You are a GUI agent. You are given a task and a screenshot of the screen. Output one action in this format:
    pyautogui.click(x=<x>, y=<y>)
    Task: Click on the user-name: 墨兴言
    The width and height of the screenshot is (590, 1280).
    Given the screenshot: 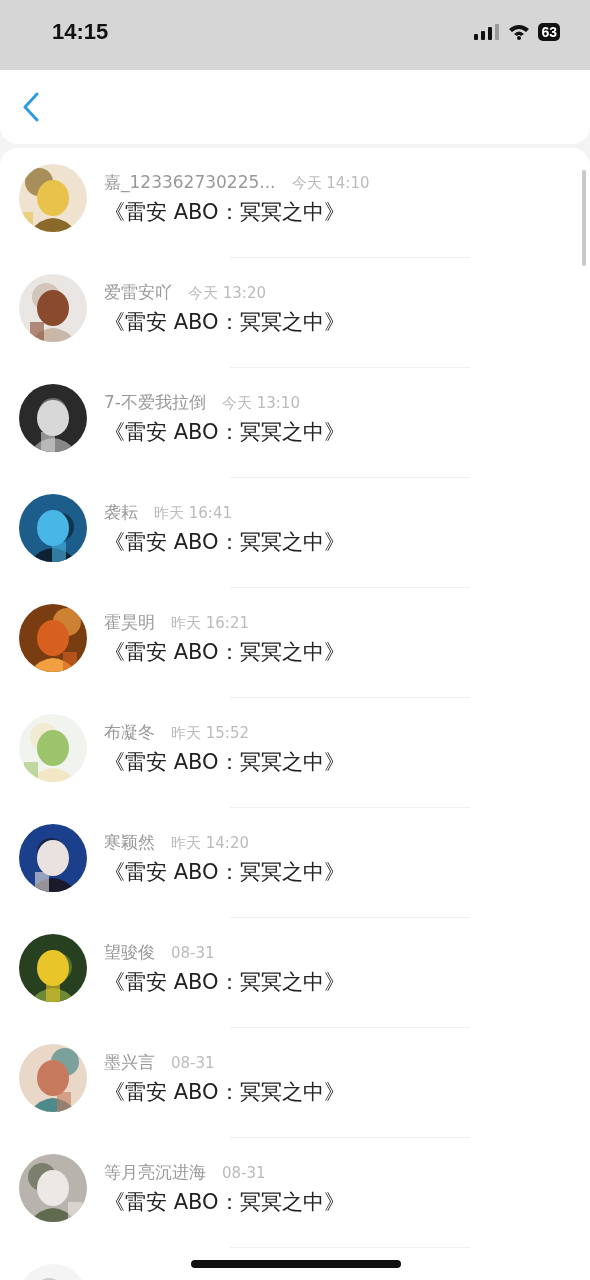 What is the action you would take?
    pyautogui.click(x=129, y=1062)
    